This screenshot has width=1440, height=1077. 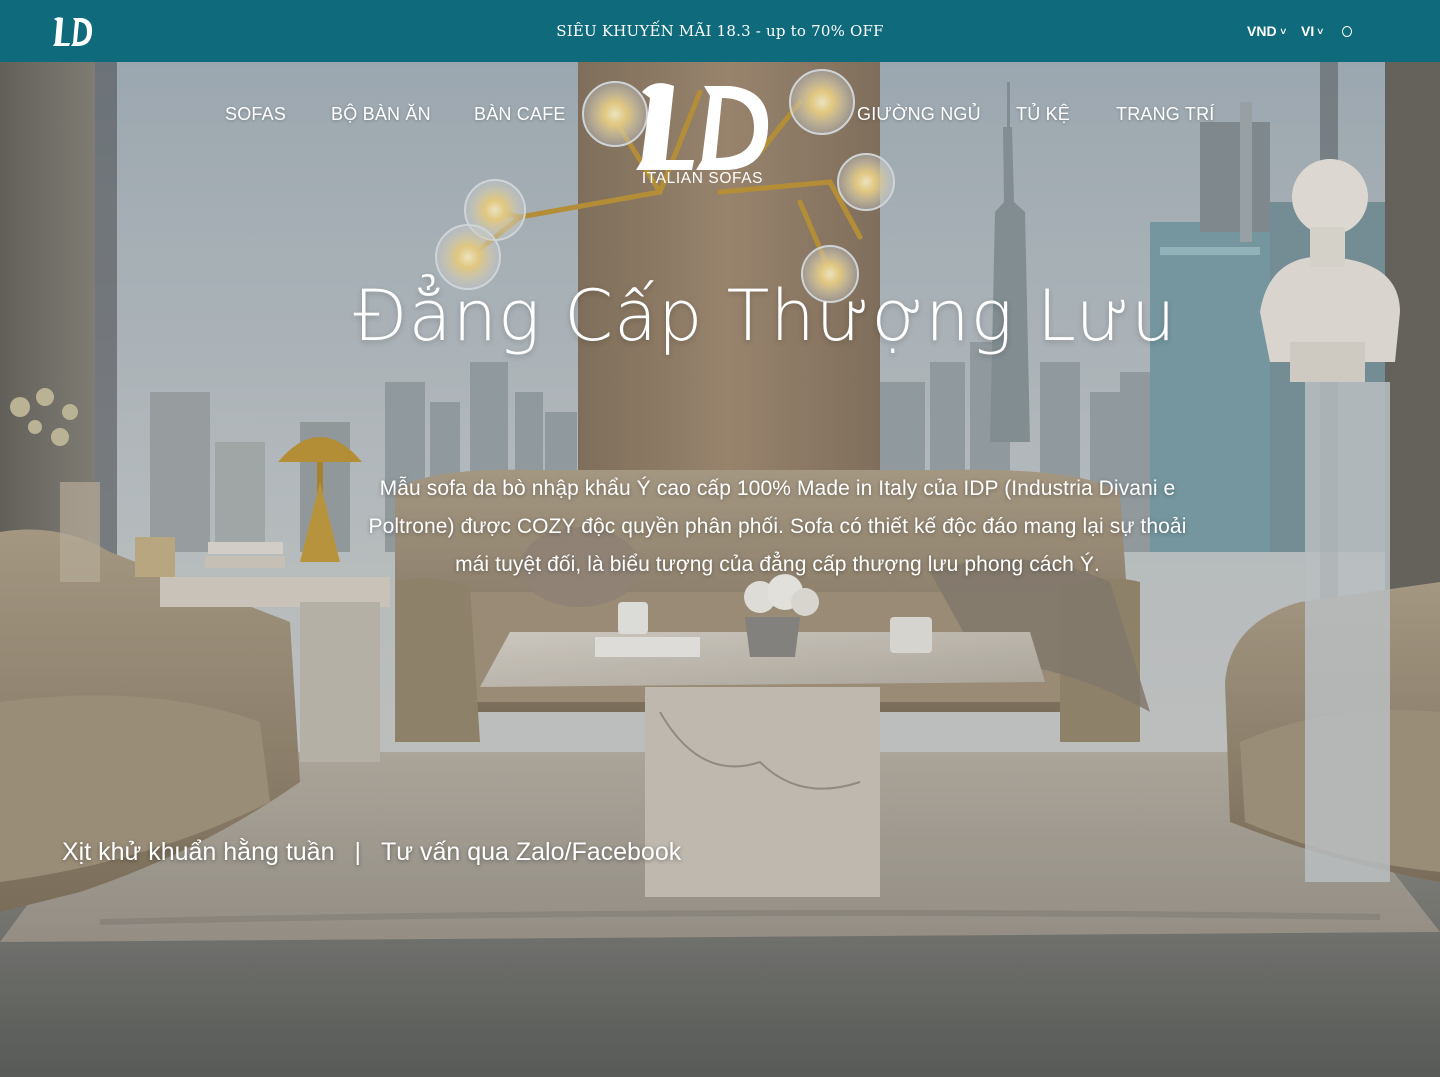 I want to click on disinfection-link: Xịt khử khuẩn hằng tuần, so click(x=198, y=852).